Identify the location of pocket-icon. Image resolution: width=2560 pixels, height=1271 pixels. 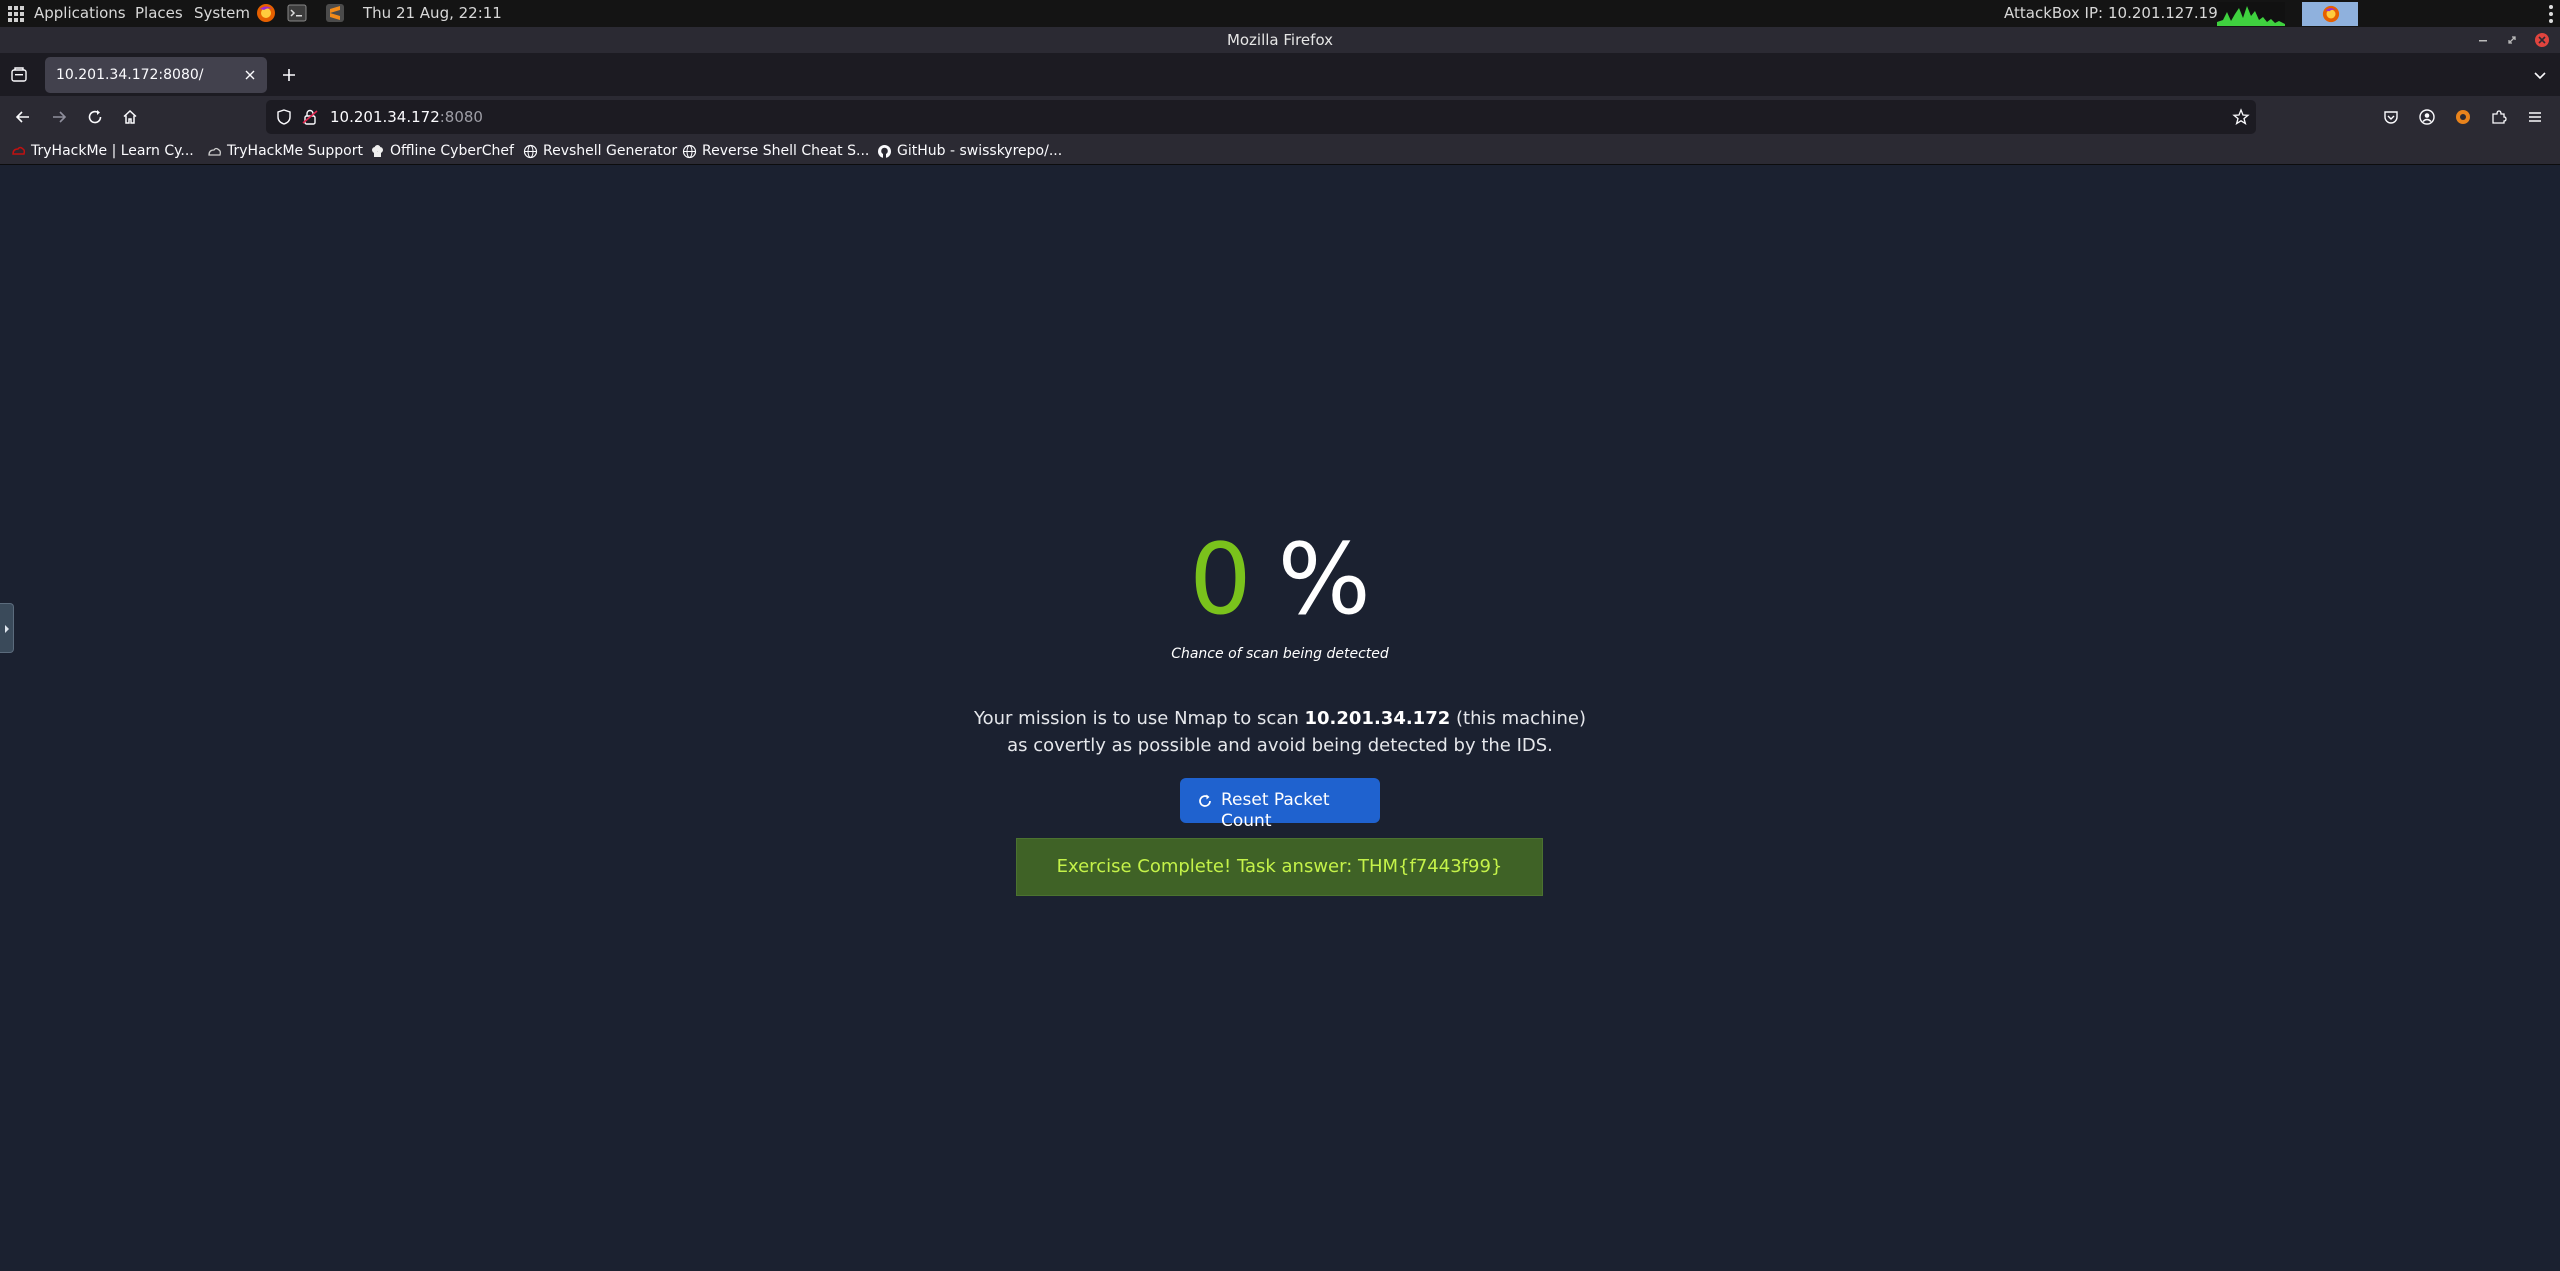
(2391, 117).